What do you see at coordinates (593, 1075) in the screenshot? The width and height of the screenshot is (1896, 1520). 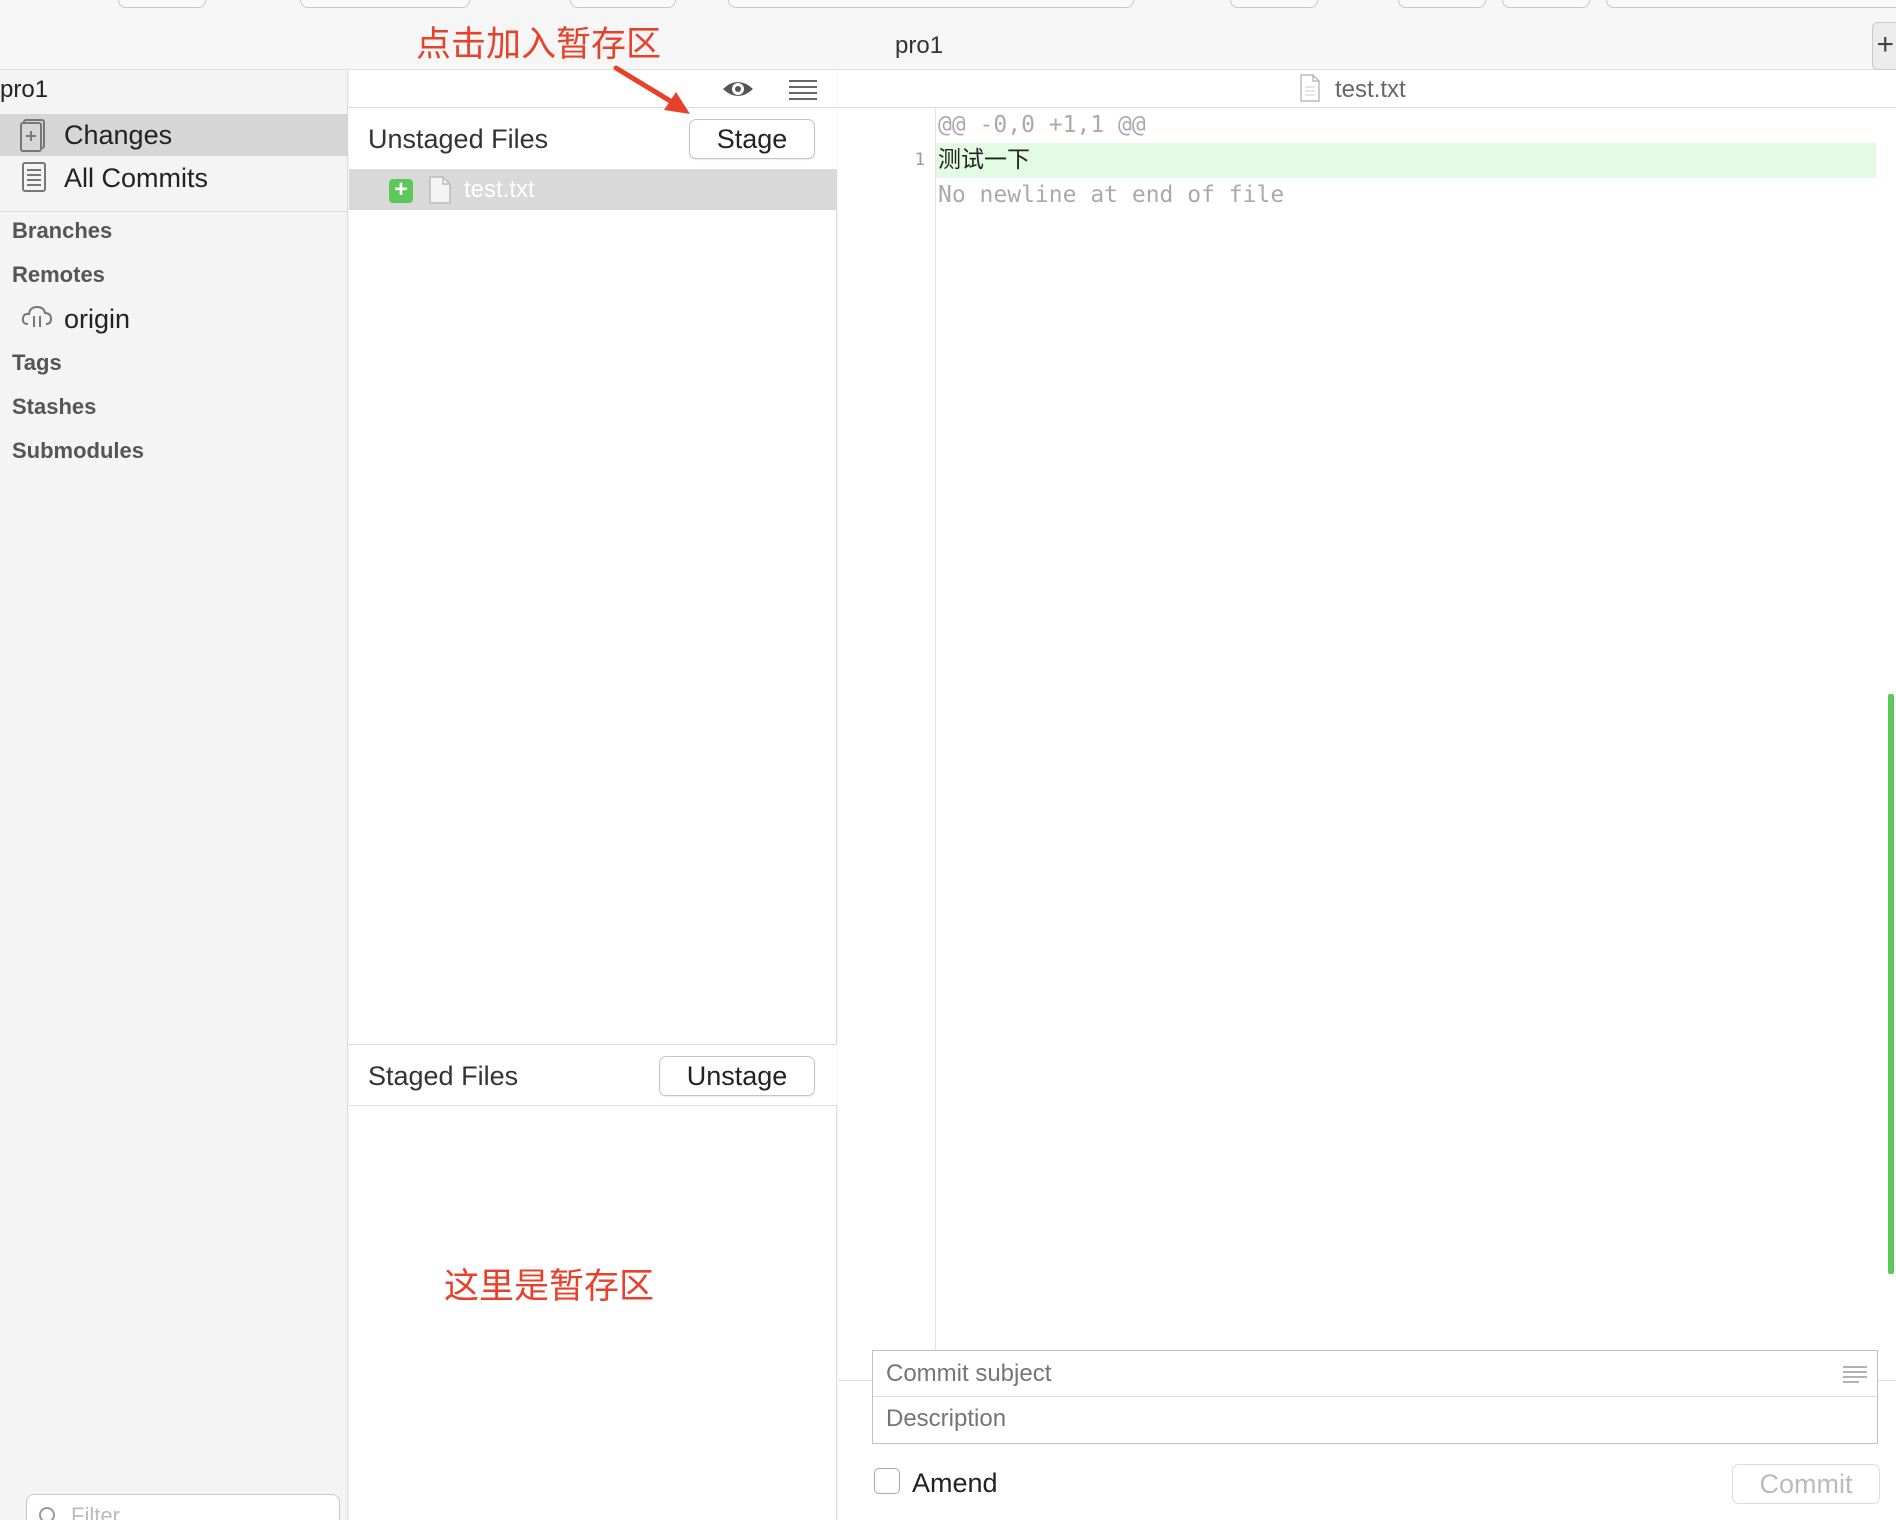 I see `staged-files-header: Staged Files Unstage` at bounding box center [593, 1075].